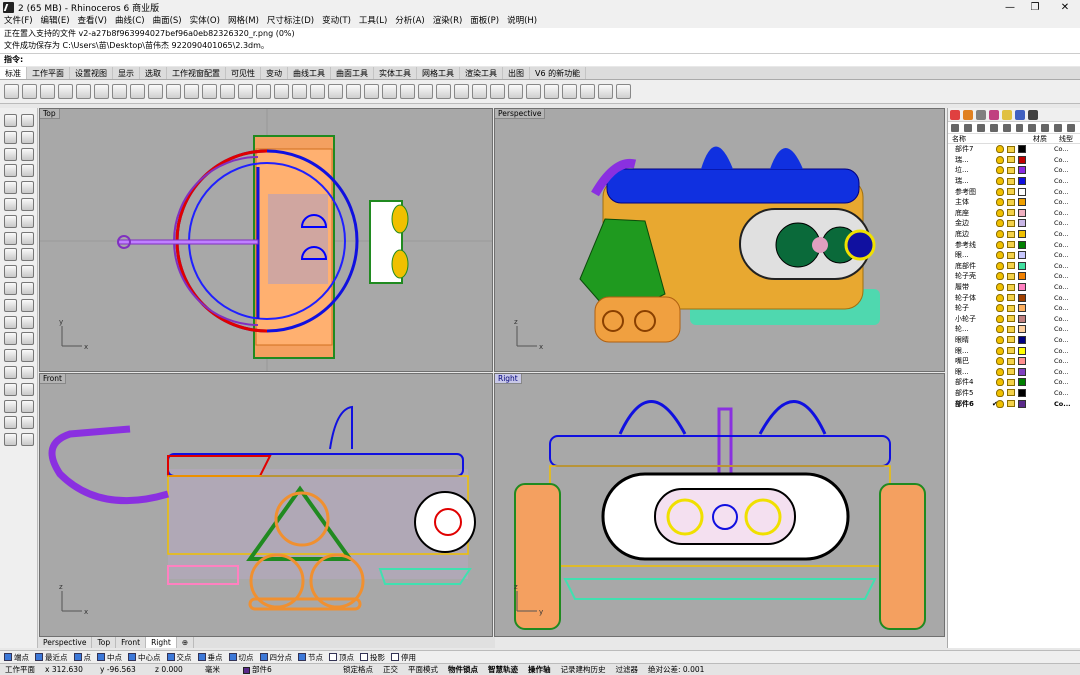  I want to click on hide-icon, so click(371, 91).